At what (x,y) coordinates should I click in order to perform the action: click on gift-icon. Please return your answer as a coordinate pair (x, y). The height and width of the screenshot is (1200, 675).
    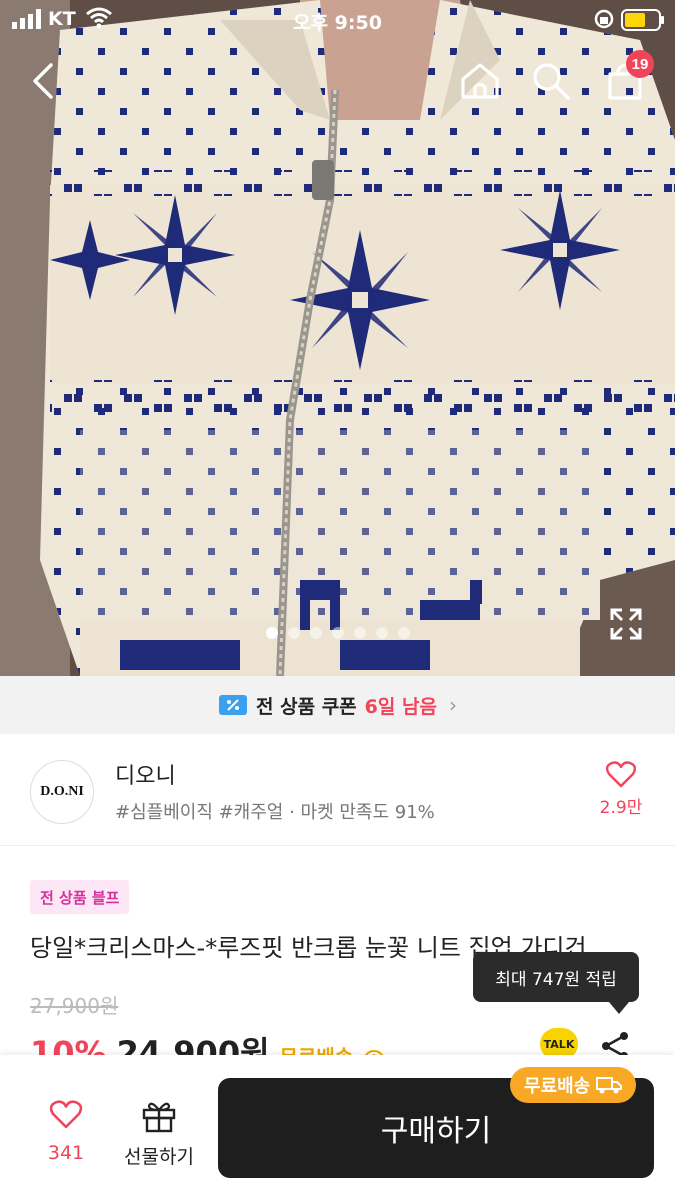
    Looking at the image, I should click on (159, 1117).